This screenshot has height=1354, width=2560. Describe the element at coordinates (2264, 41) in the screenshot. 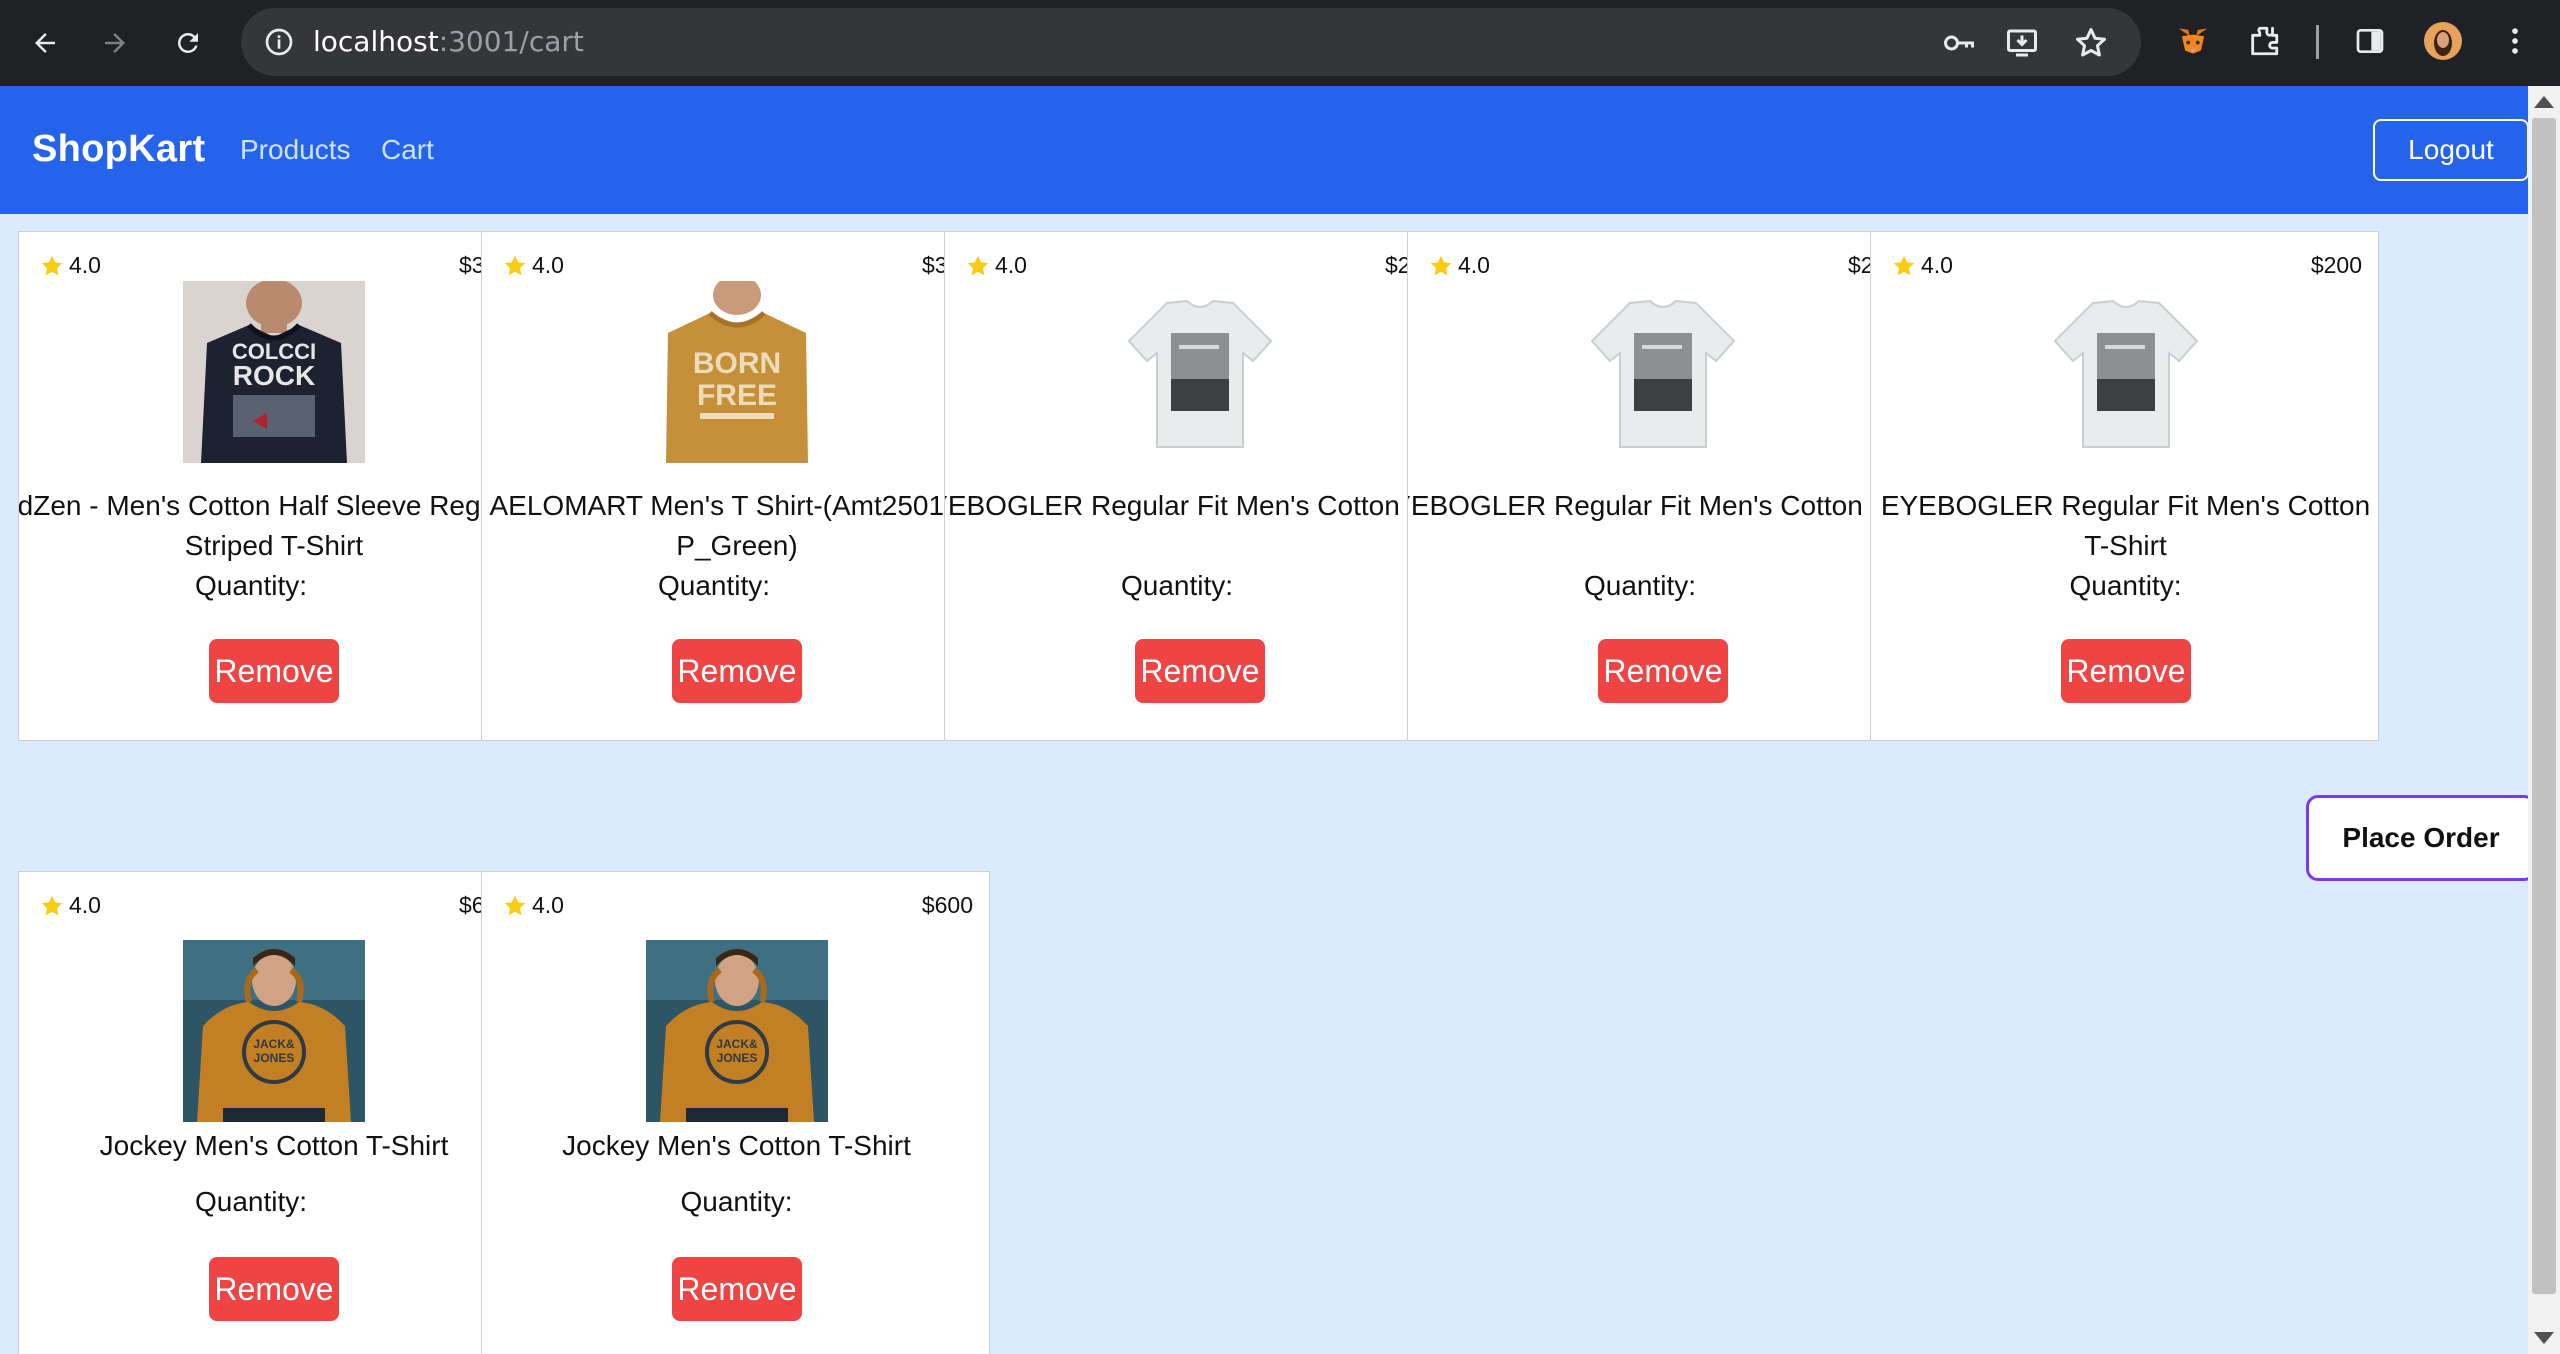

I see `extensions-icon` at that location.